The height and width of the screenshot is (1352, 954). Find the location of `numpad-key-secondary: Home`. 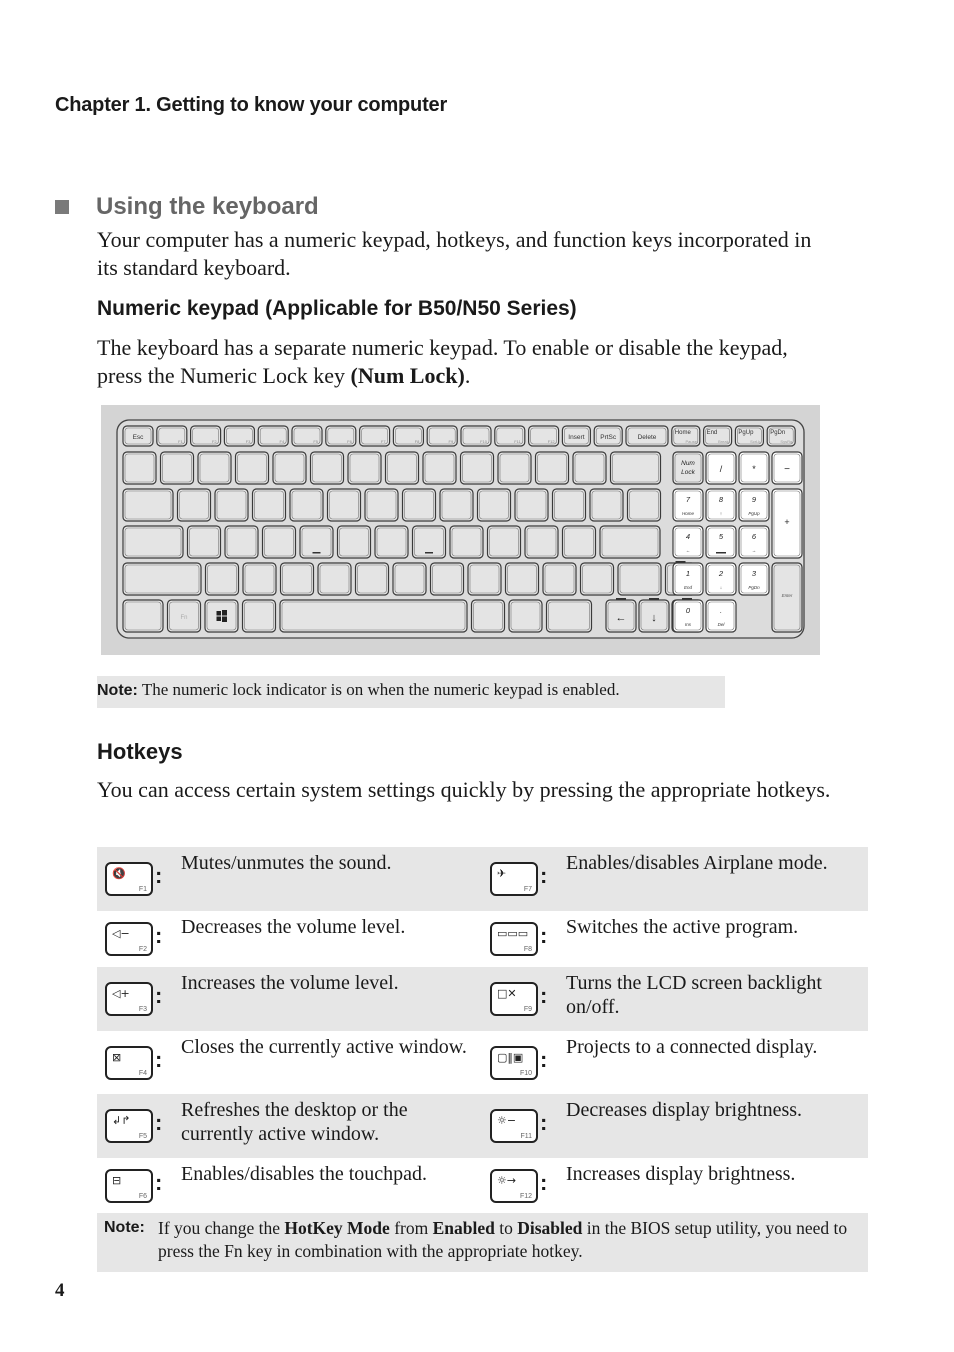

numpad-key-secondary: Home is located at coordinates (688, 513).